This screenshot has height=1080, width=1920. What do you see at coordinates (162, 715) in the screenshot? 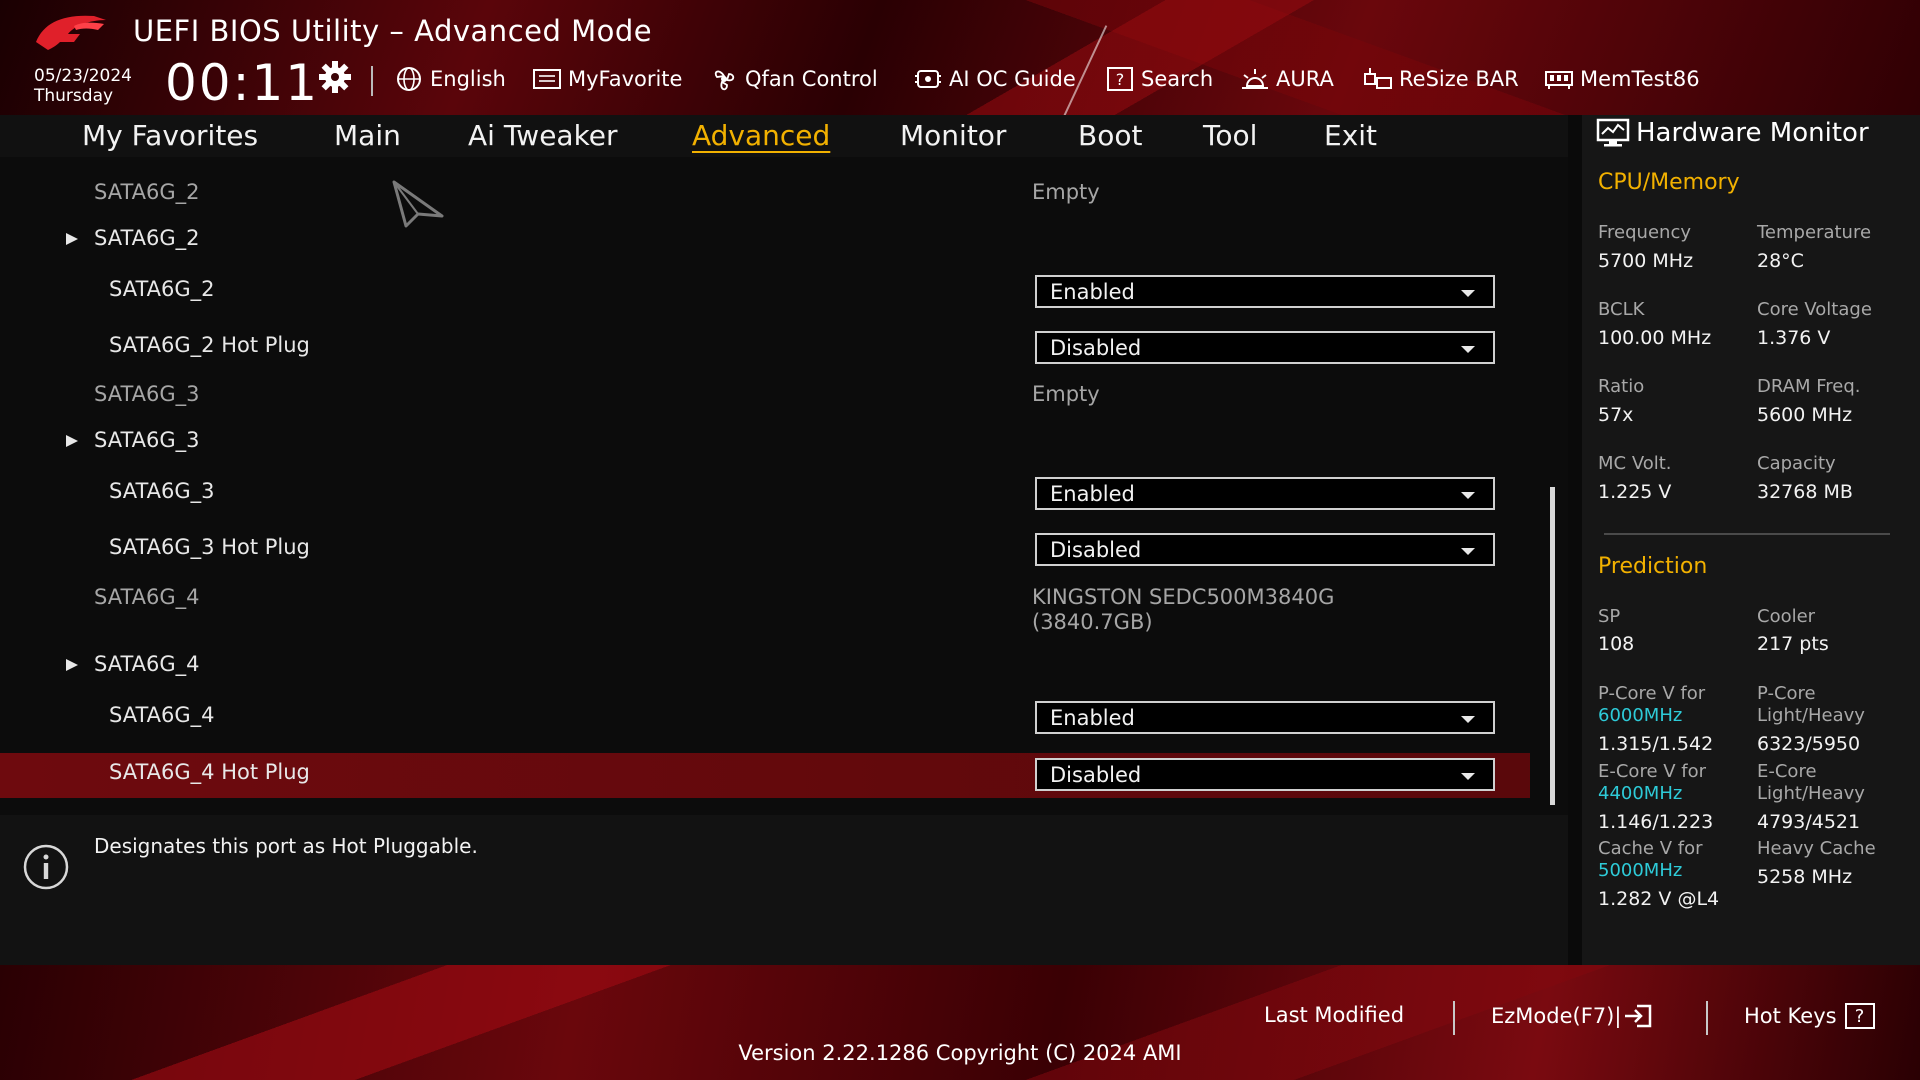
I see `sata4-port-label: SATA6G_4` at bounding box center [162, 715].